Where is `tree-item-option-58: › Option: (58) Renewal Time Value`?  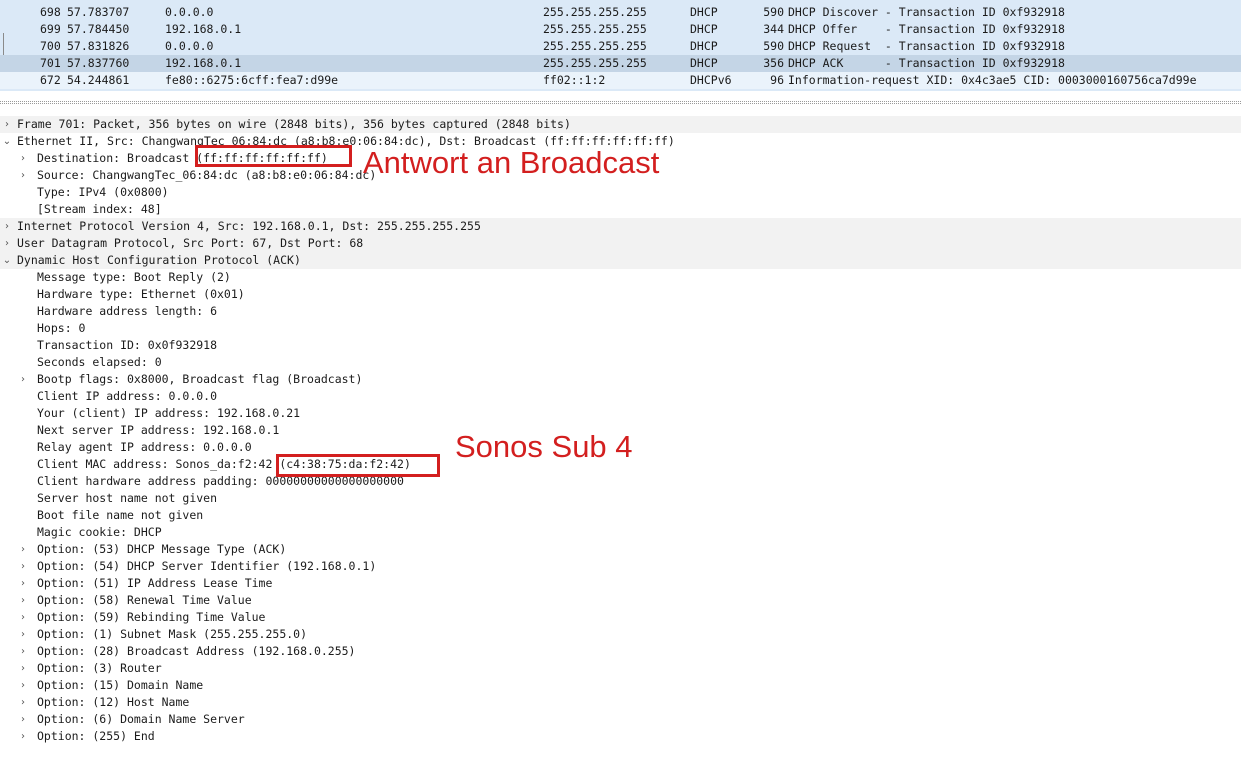
tree-item-option-58: › Option: (58) Renewal Time Value is located at coordinates (620, 600).